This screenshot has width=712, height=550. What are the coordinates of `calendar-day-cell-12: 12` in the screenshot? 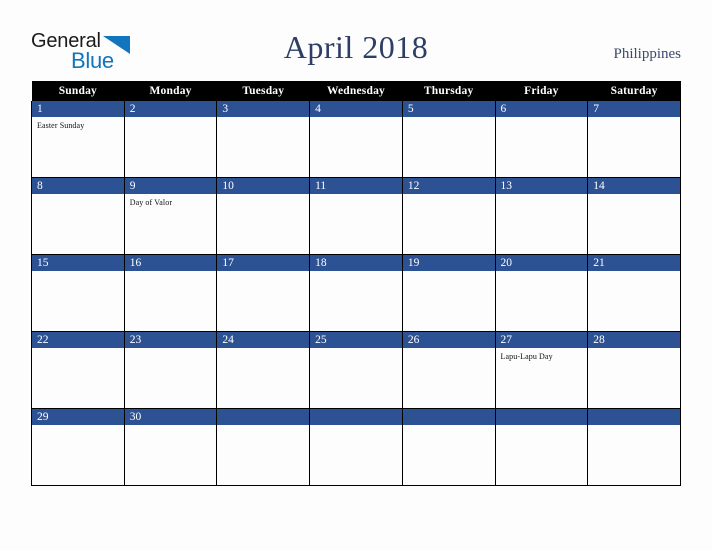 It's located at (448, 216).